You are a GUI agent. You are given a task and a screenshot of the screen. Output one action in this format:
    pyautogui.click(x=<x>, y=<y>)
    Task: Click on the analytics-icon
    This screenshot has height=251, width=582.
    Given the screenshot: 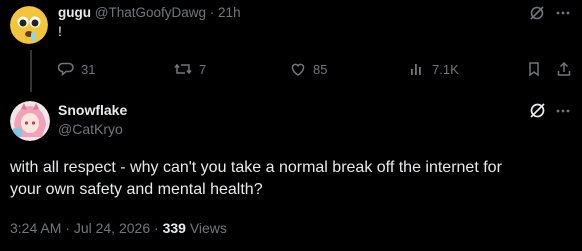 What is the action you would take?
    pyautogui.click(x=417, y=69)
    